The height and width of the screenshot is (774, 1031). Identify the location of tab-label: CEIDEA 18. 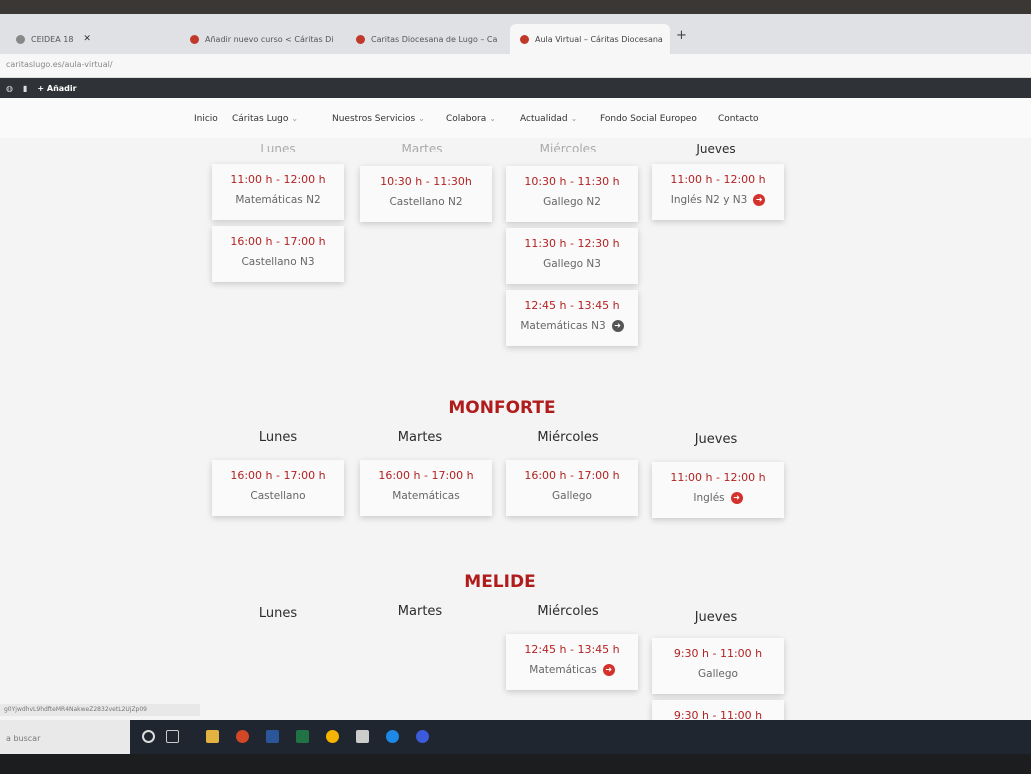
(52, 39).